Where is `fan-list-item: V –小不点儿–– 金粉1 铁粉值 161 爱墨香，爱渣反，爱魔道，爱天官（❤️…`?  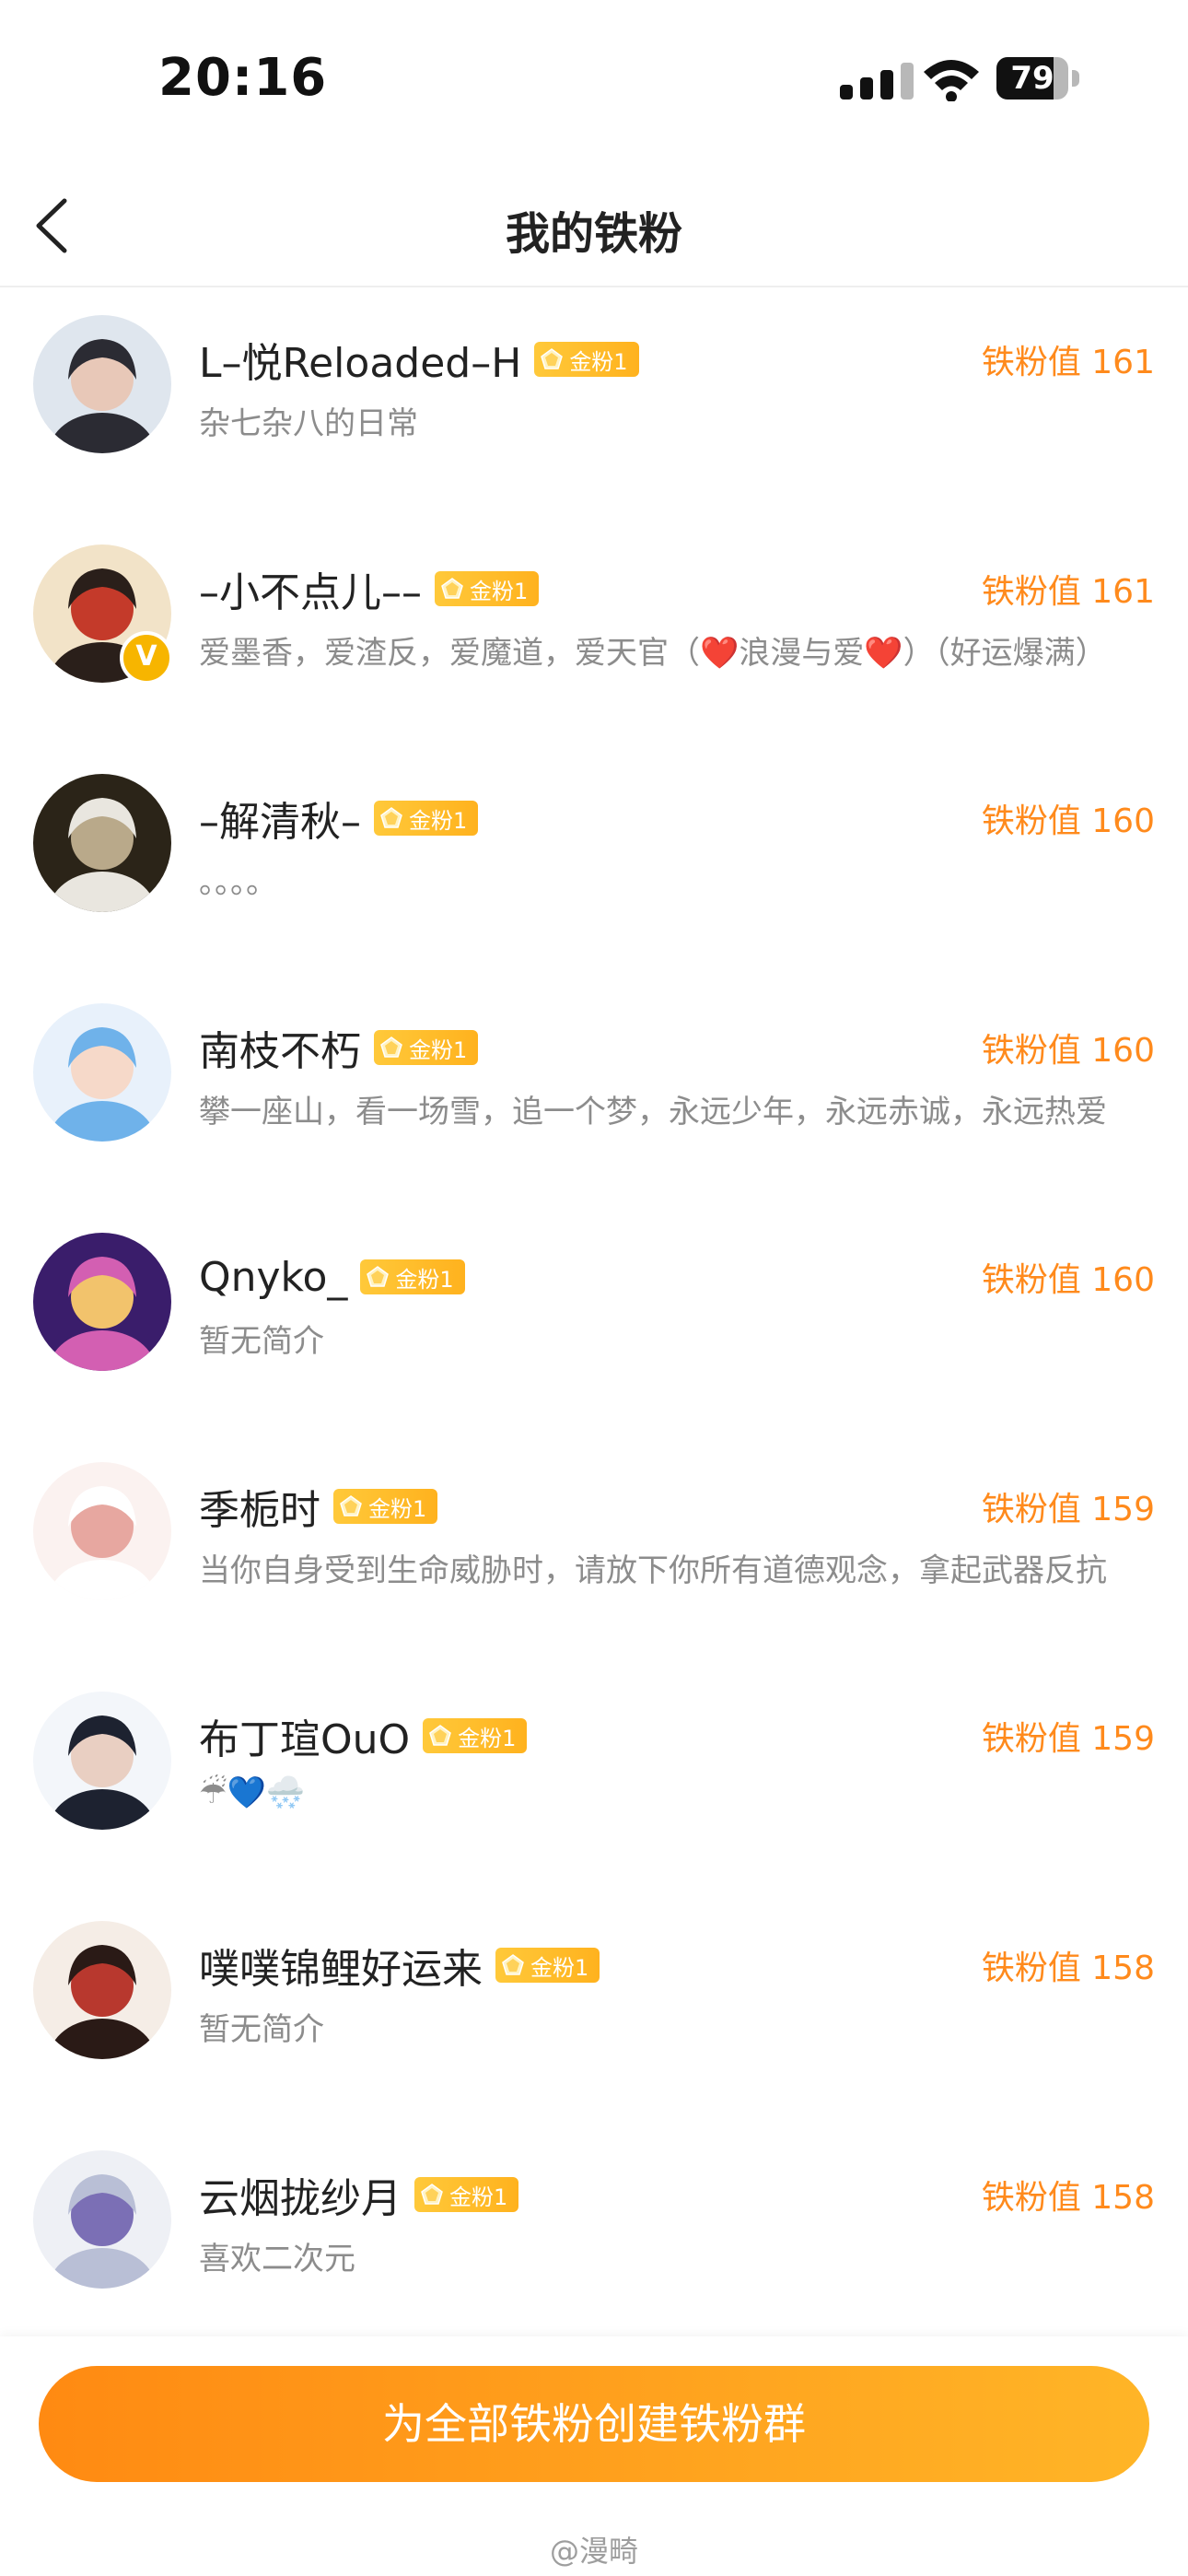 fan-list-item: V –小不点儿–– 金粉1 铁粉值 161 爱墨香，爱渣反，爱魔道，爱天官（❤️… is located at coordinates (594, 619).